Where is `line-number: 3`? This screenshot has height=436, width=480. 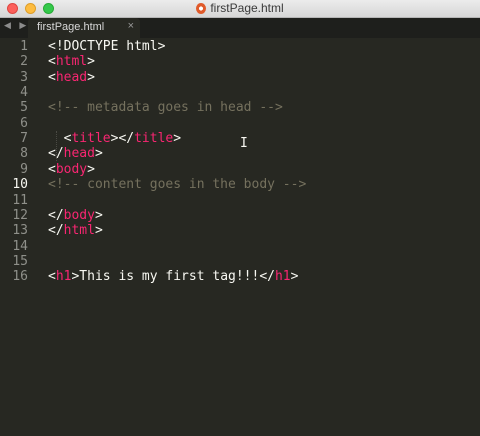 line-number: 3 is located at coordinates (24, 77).